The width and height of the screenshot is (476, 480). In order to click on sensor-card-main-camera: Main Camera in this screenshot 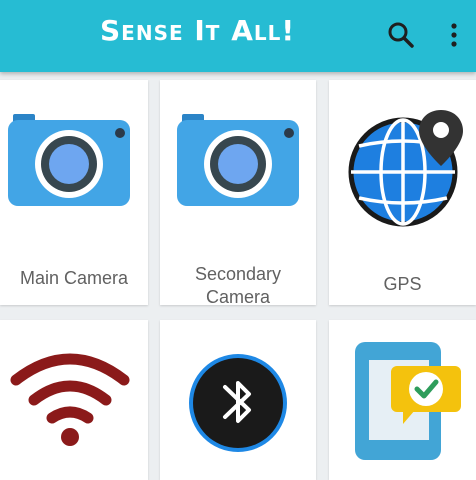, I will do `click(74, 192)`.